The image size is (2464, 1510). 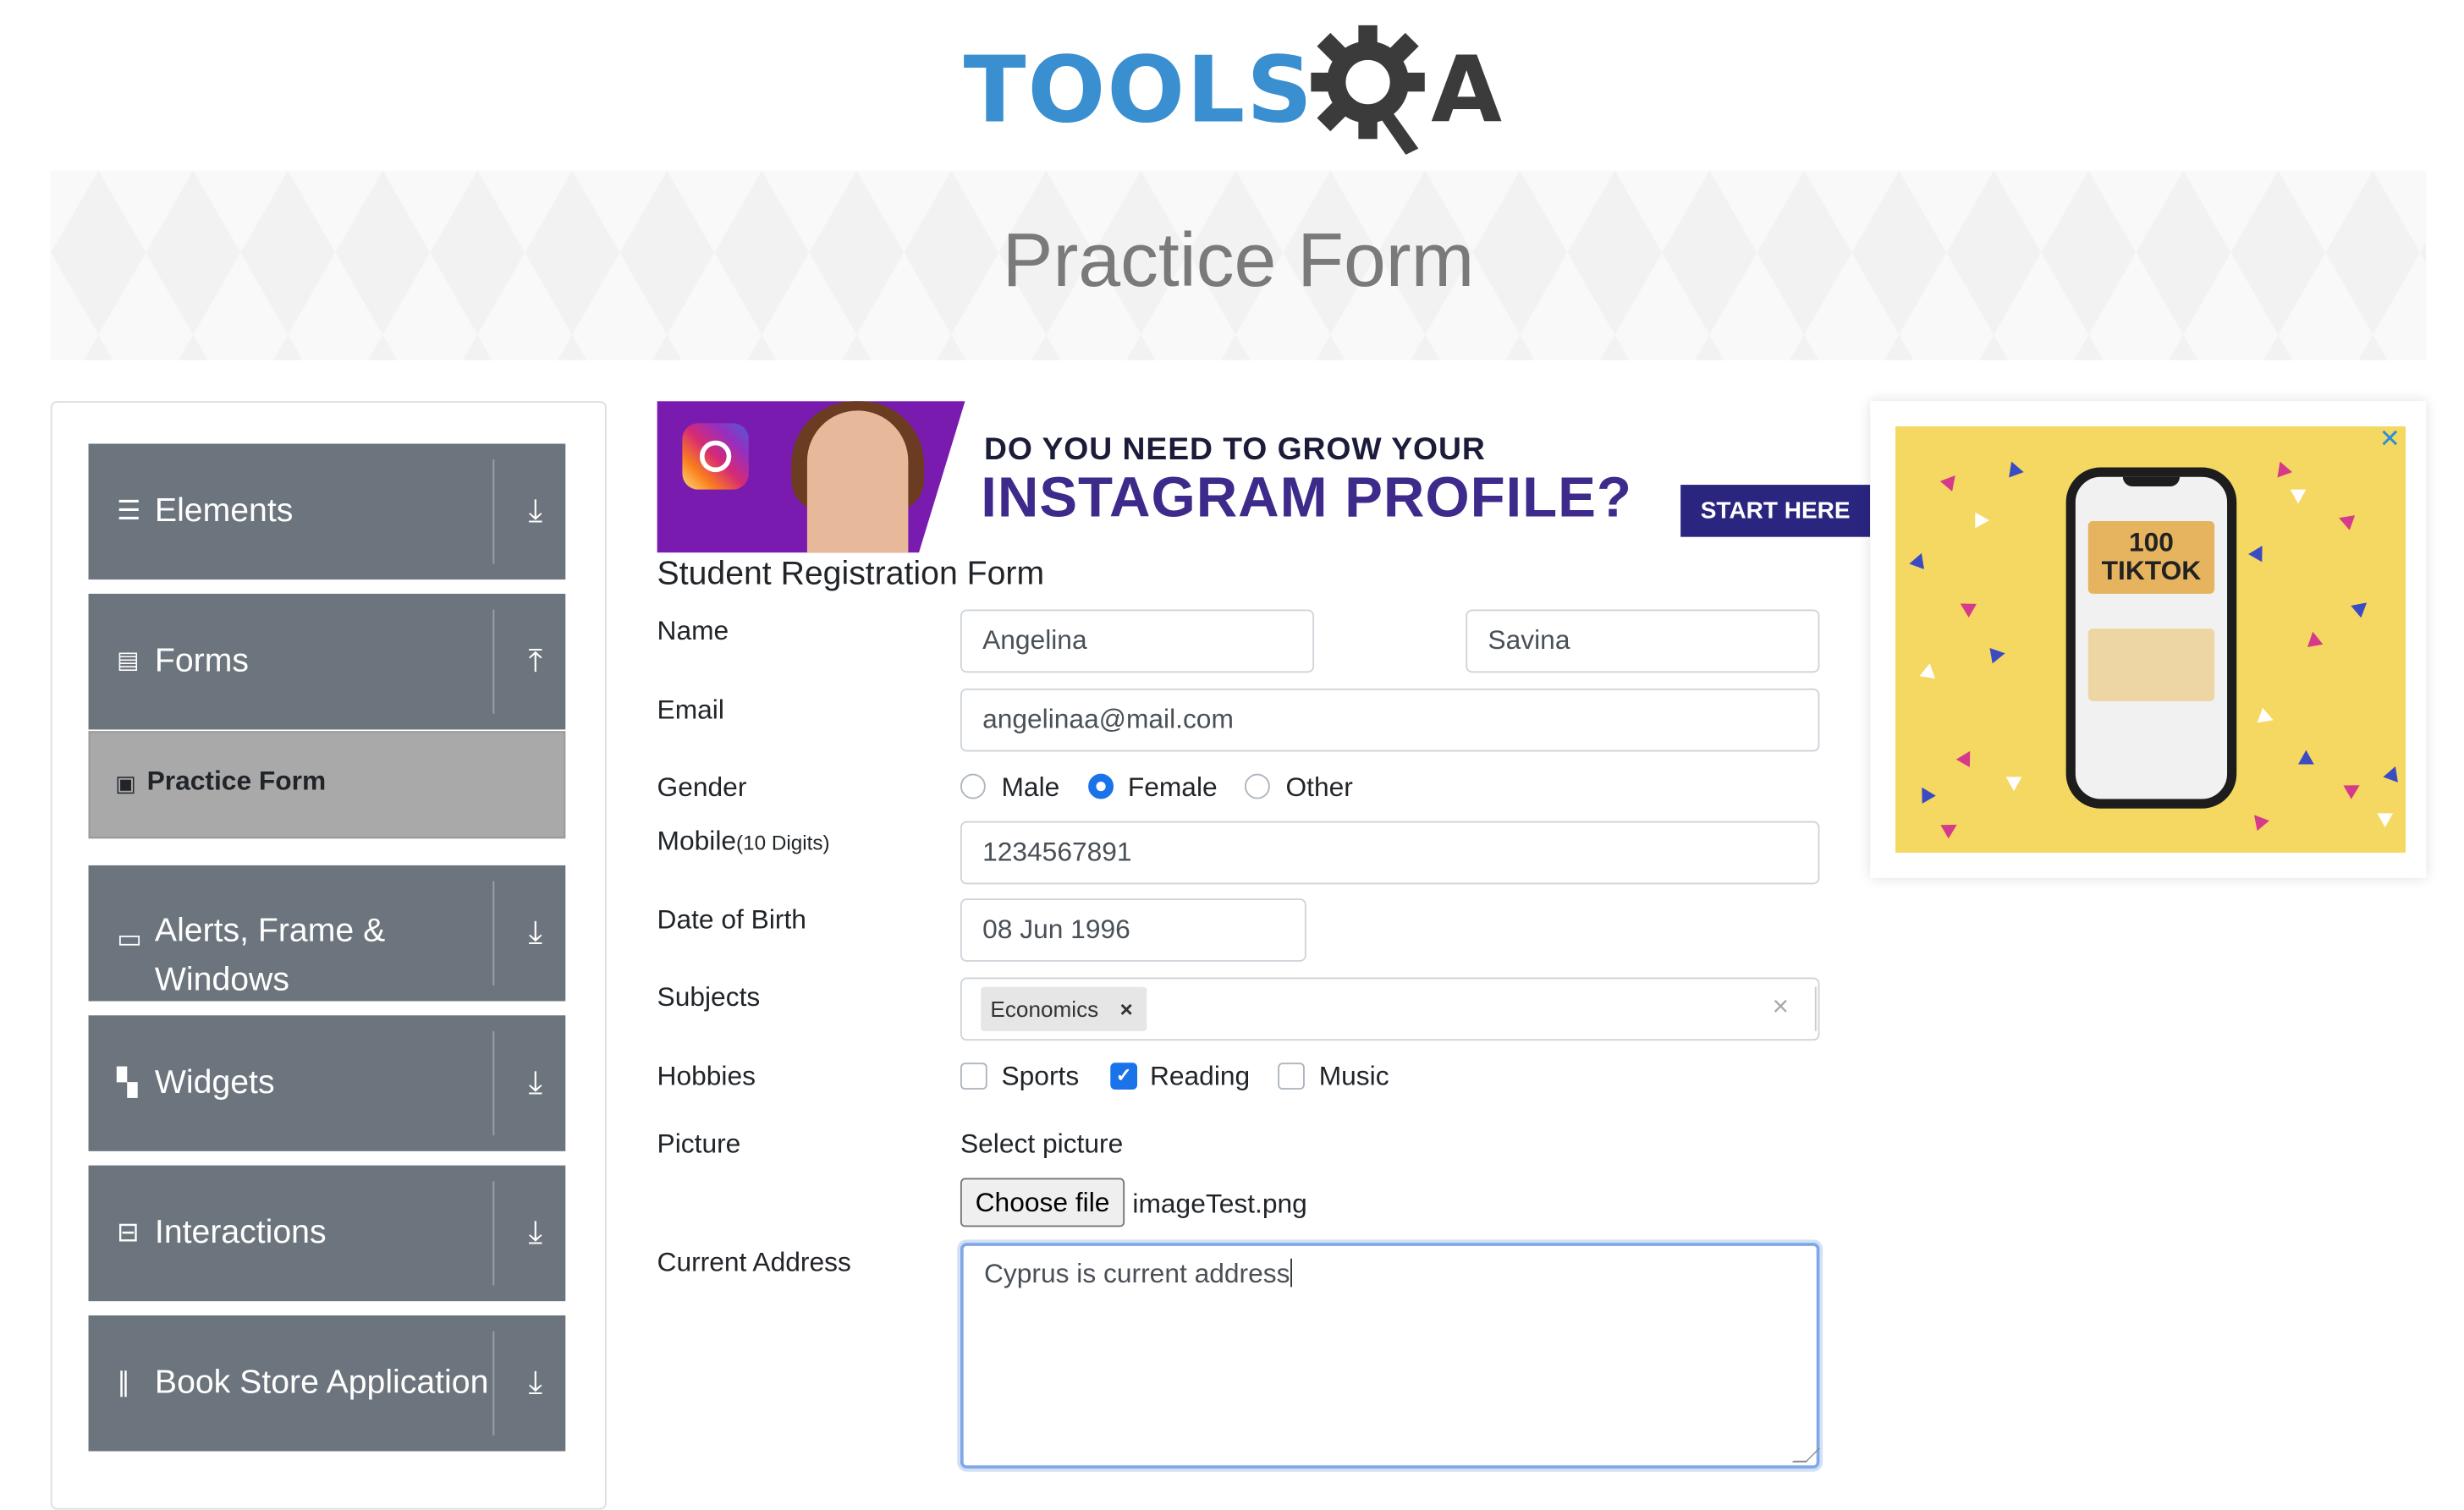 I want to click on mobile-label: Mobile(10 Digits), so click(x=743, y=841).